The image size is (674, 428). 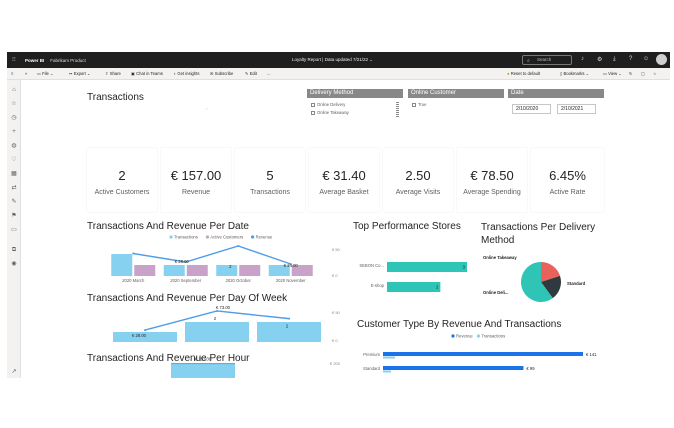 I want to click on kpi-label: Average Basket, so click(x=344, y=192).